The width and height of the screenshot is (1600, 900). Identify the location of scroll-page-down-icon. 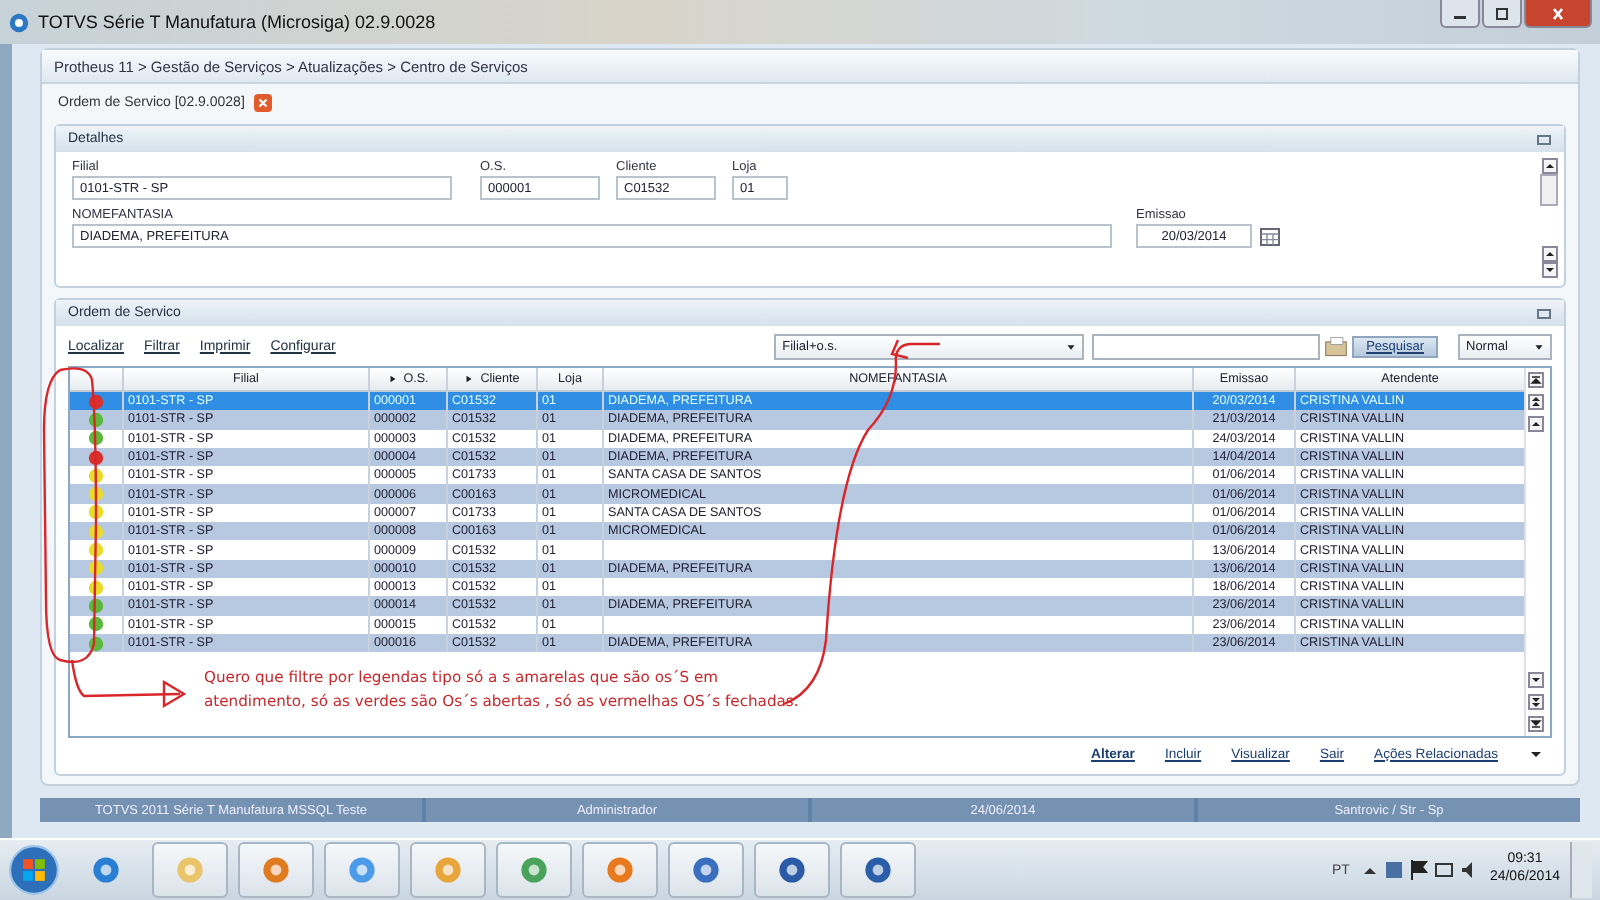
(1536, 702).